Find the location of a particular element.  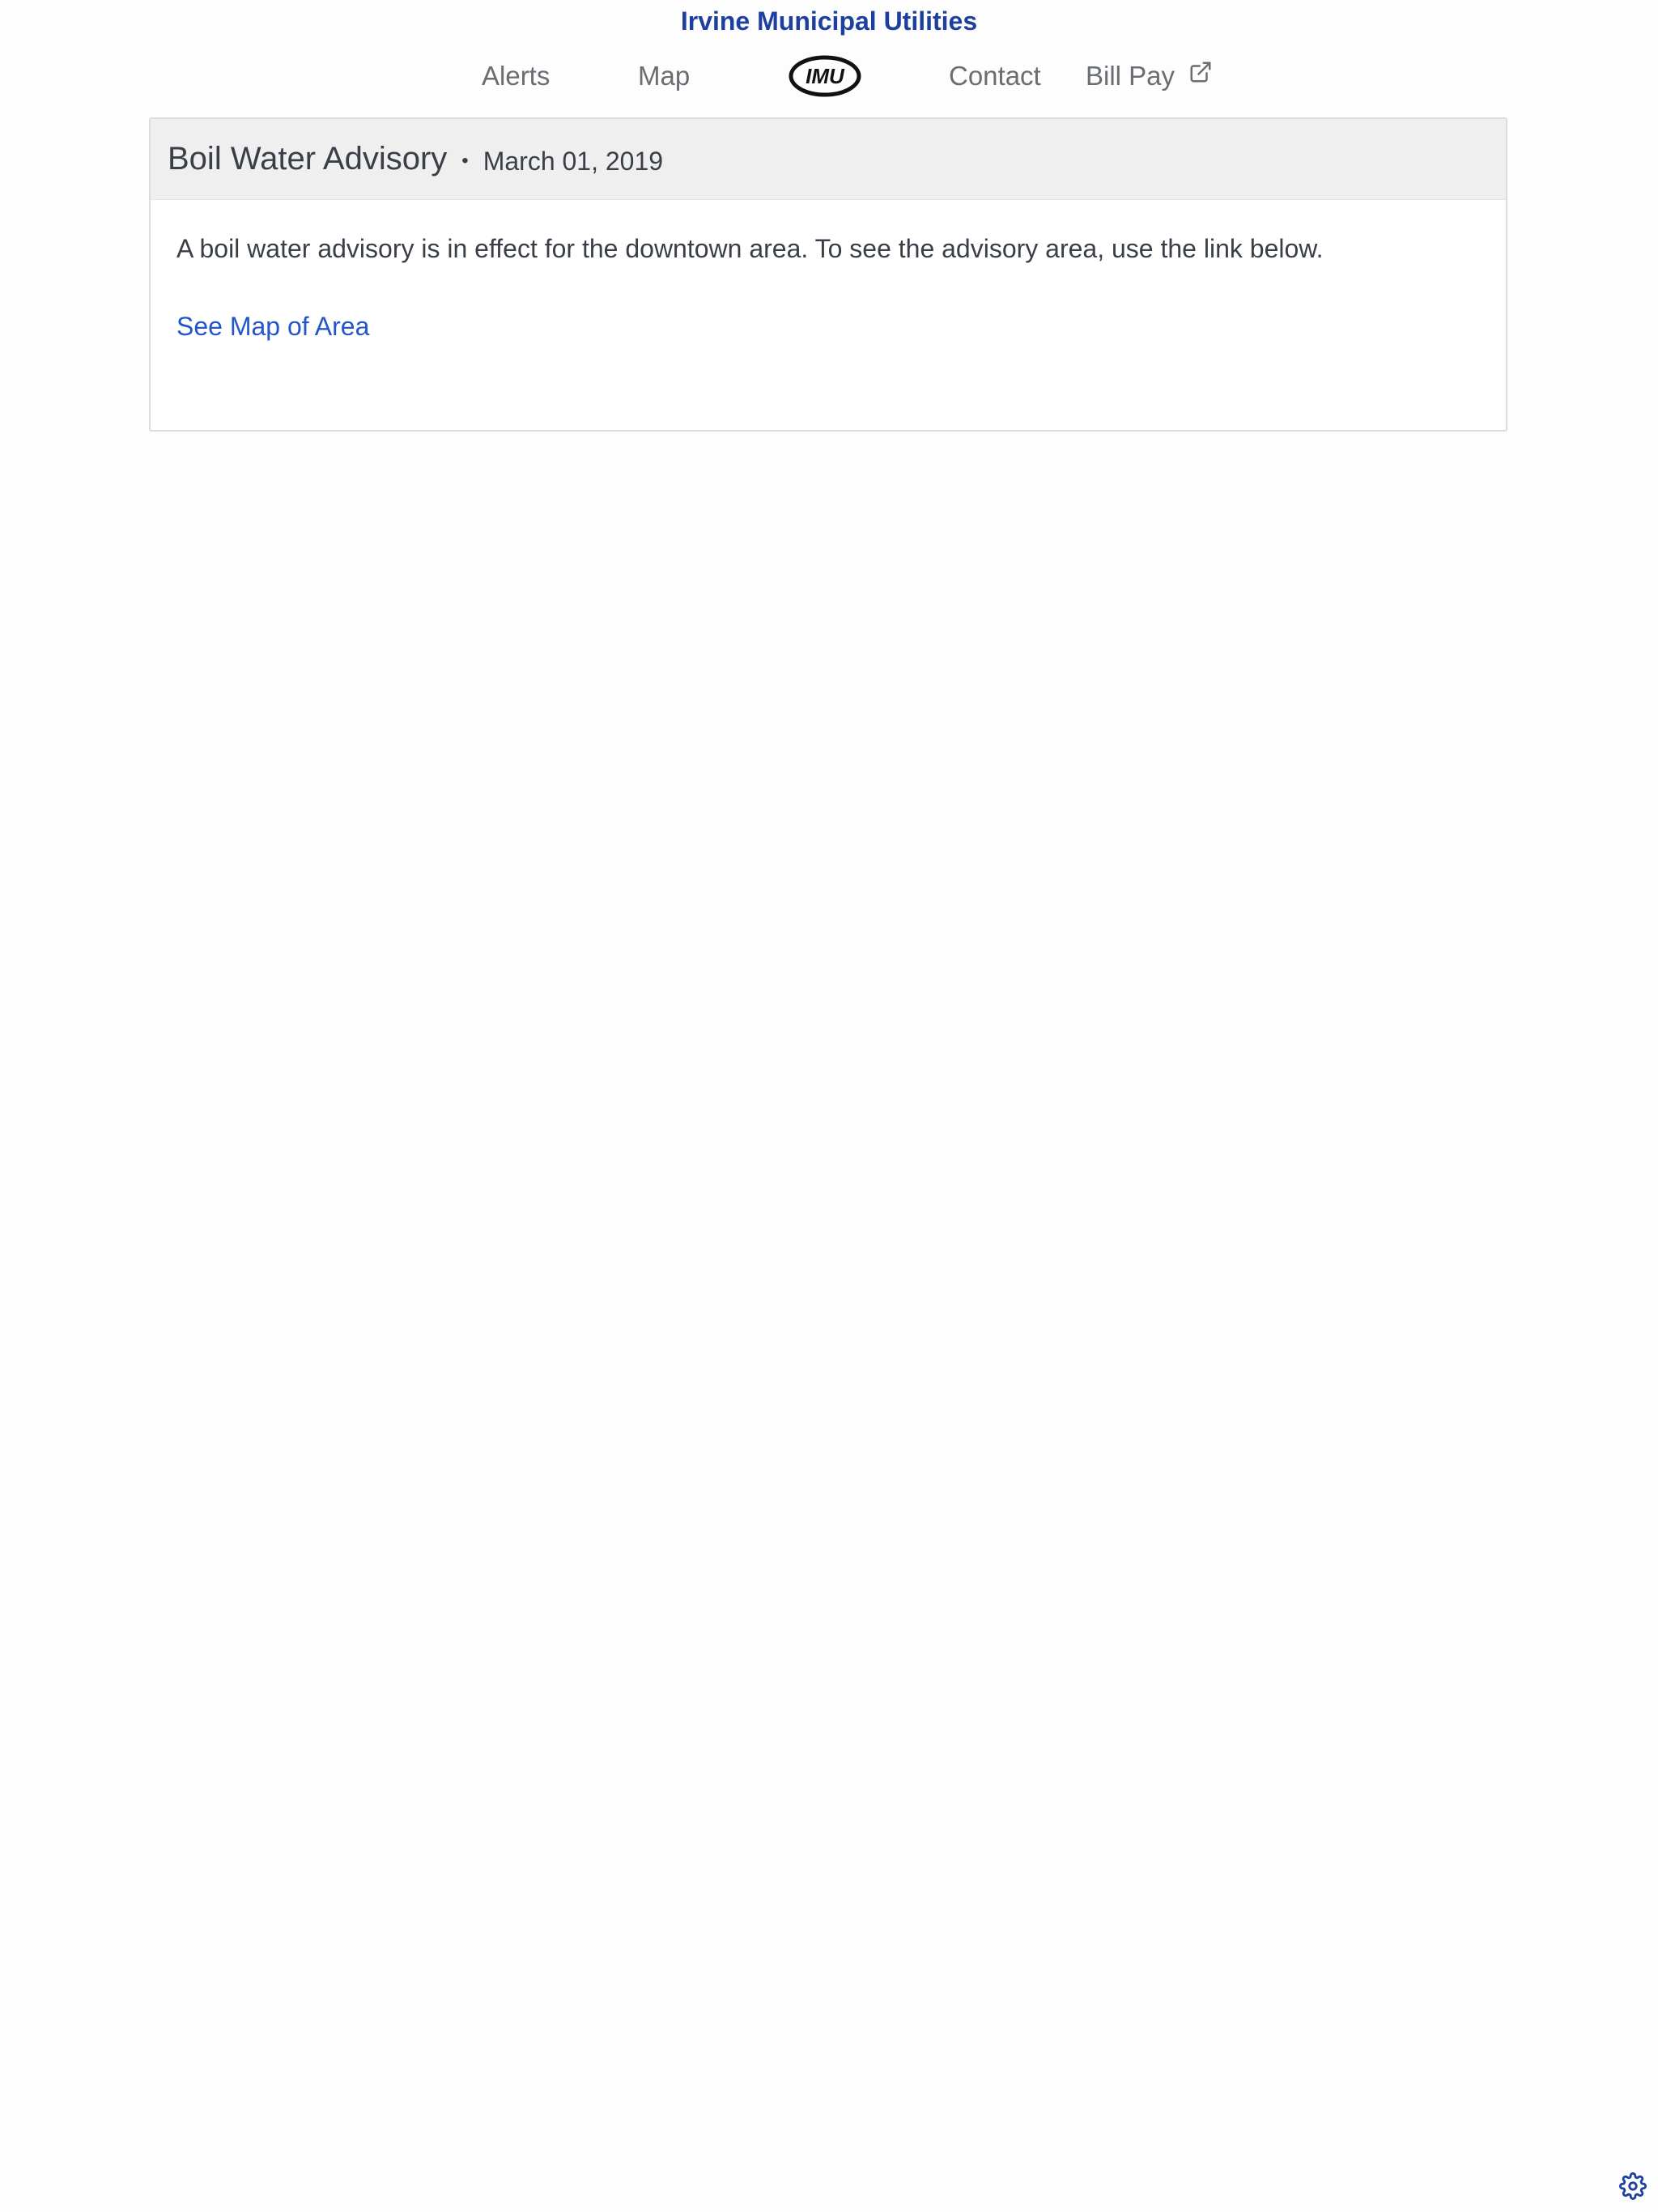

gear-icon is located at coordinates (1633, 2186).